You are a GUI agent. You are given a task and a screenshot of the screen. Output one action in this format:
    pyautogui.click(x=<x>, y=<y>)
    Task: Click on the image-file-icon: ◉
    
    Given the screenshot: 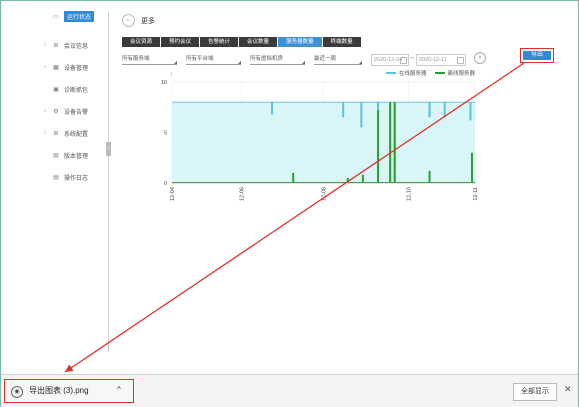 What is the action you would take?
    pyautogui.click(x=17, y=392)
    